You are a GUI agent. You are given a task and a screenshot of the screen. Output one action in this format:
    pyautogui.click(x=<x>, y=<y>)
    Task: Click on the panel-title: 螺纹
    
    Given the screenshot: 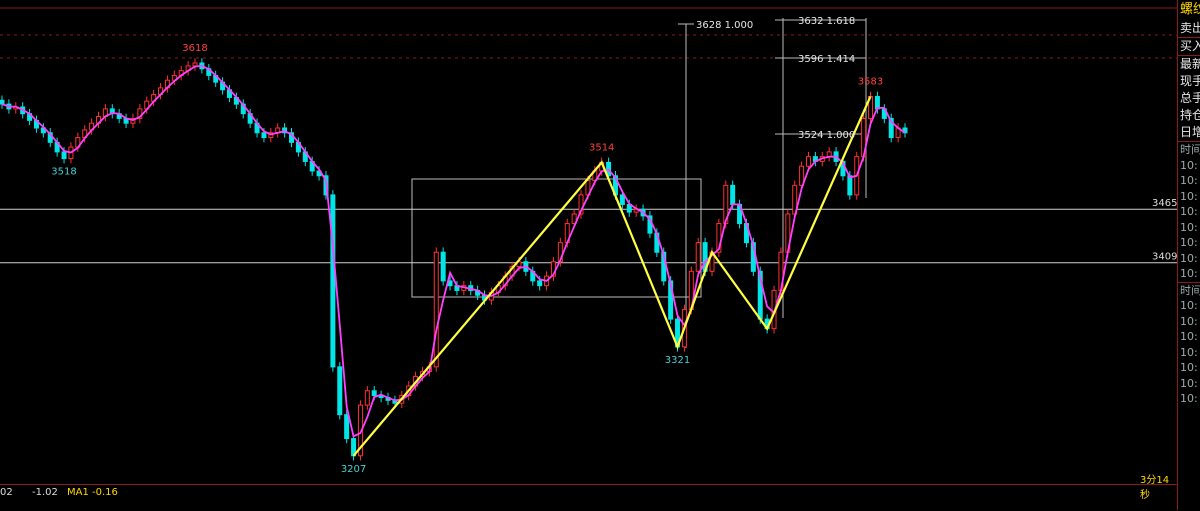 What is the action you would take?
    pyautogui.click(x=1190, y=9)
    